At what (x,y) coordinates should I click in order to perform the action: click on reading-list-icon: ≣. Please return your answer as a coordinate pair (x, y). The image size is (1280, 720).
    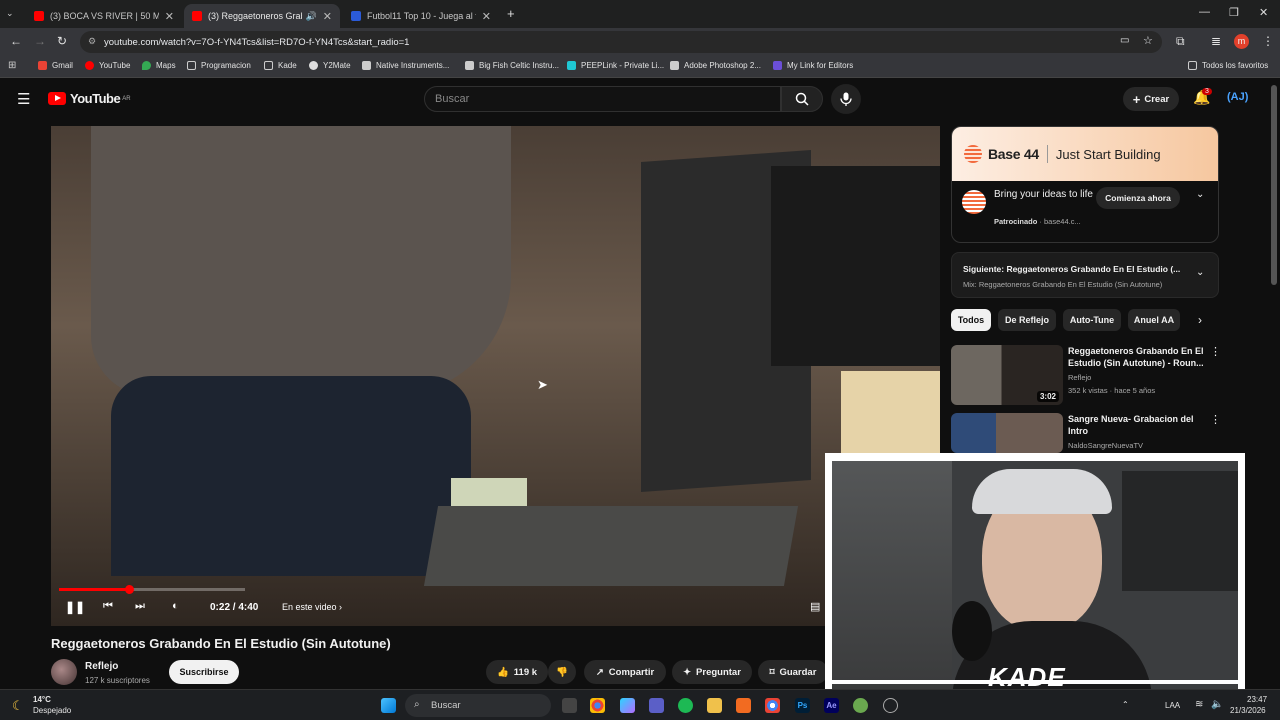
    Looking at the image, I should click on (1216, 41).